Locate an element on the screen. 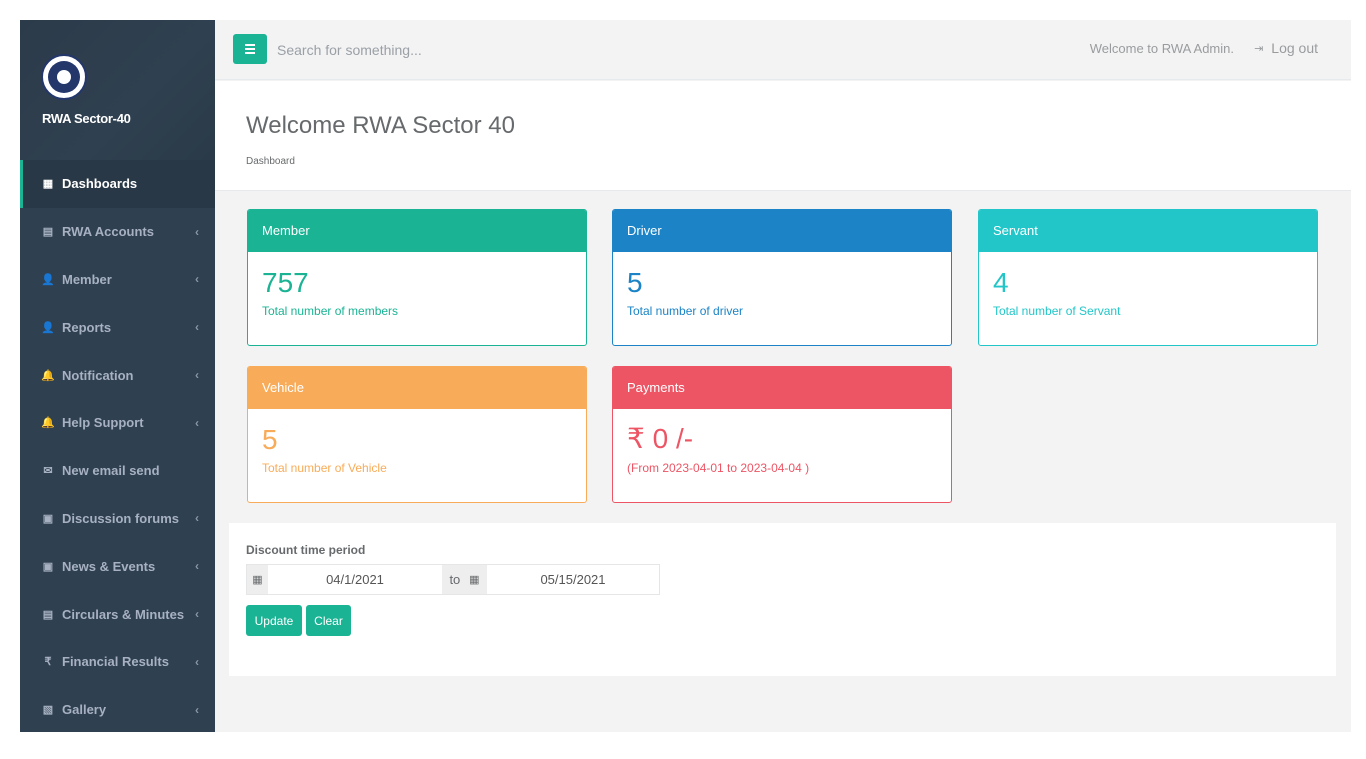  card-title: Payments is located at coordinates (782, 388).